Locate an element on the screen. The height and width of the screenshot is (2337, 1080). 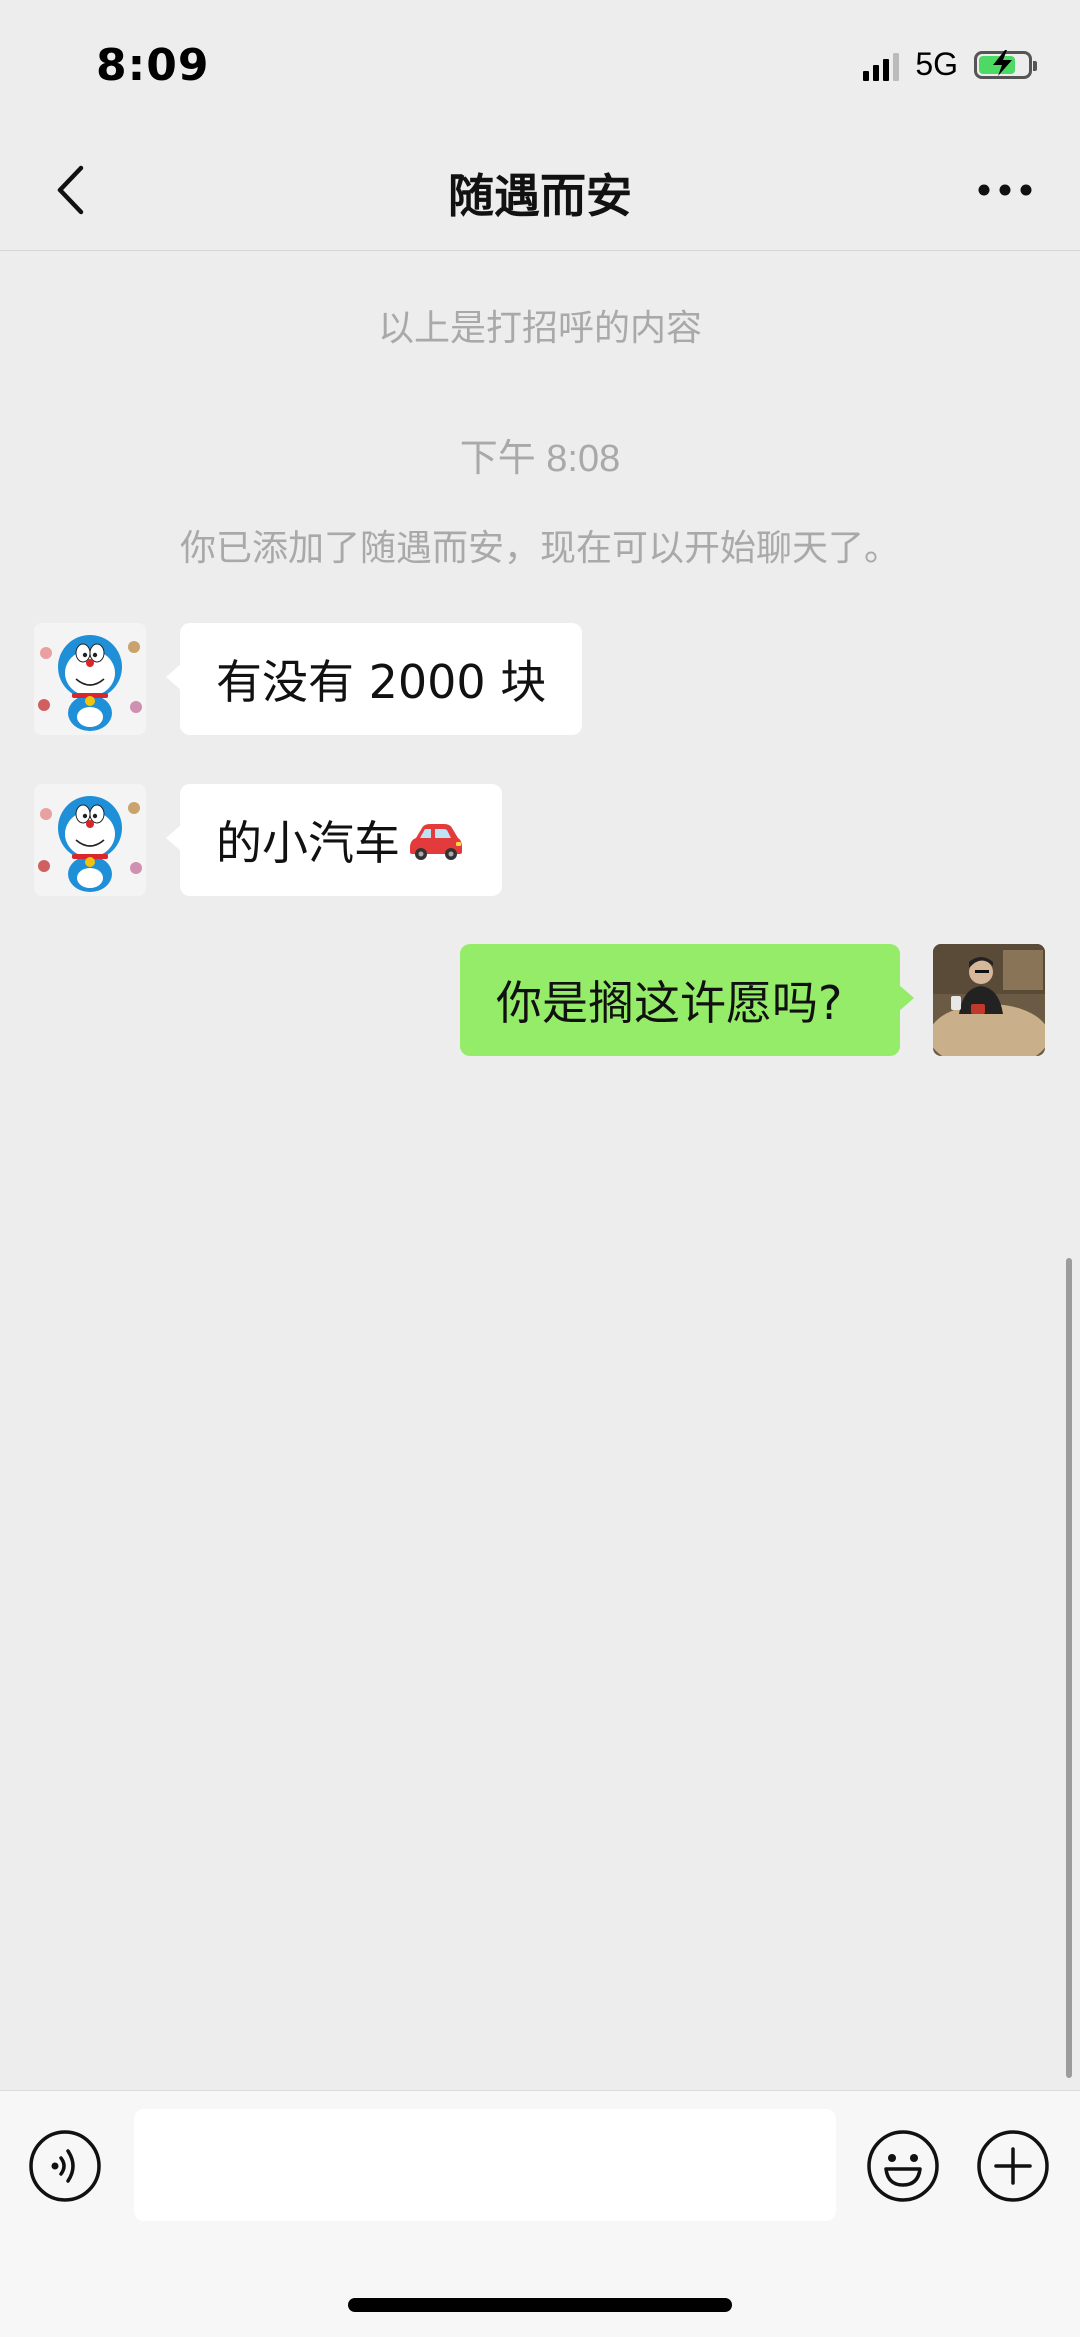
emoji-button is located at coordinates (903, 2166).